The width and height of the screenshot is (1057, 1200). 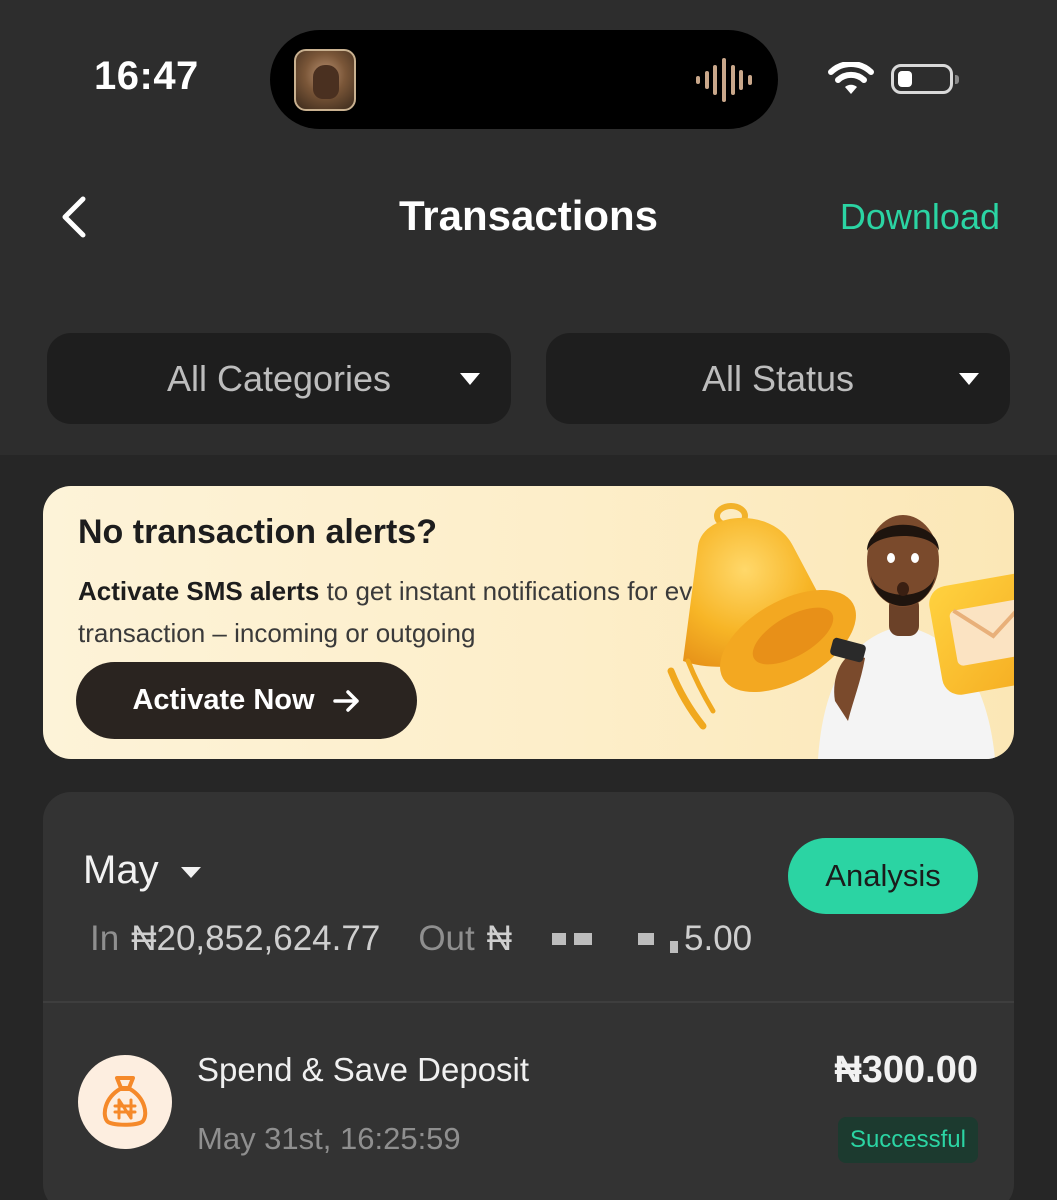 I want to click on status-filter-dropdown: All Status, so click(x=778, y=378).